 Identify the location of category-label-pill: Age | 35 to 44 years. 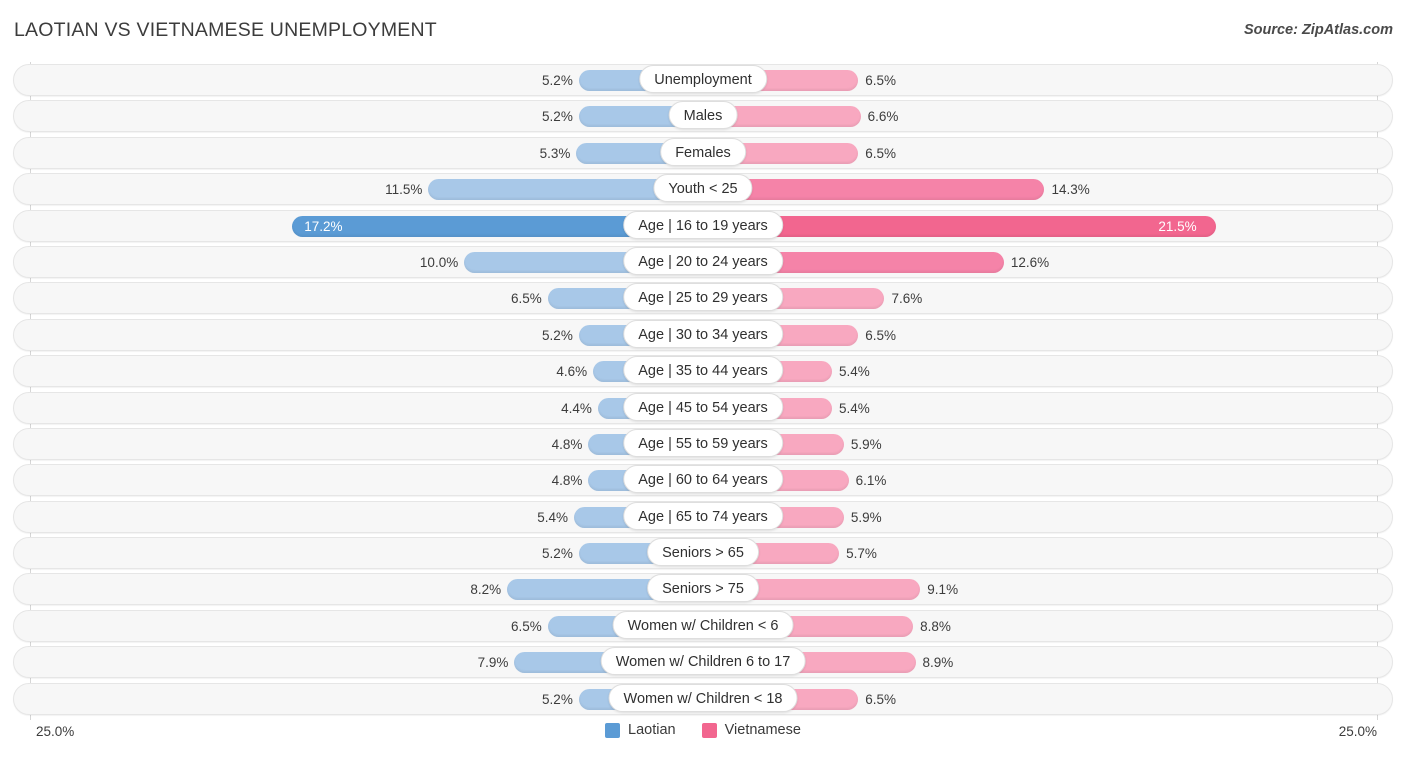
(703, 370).